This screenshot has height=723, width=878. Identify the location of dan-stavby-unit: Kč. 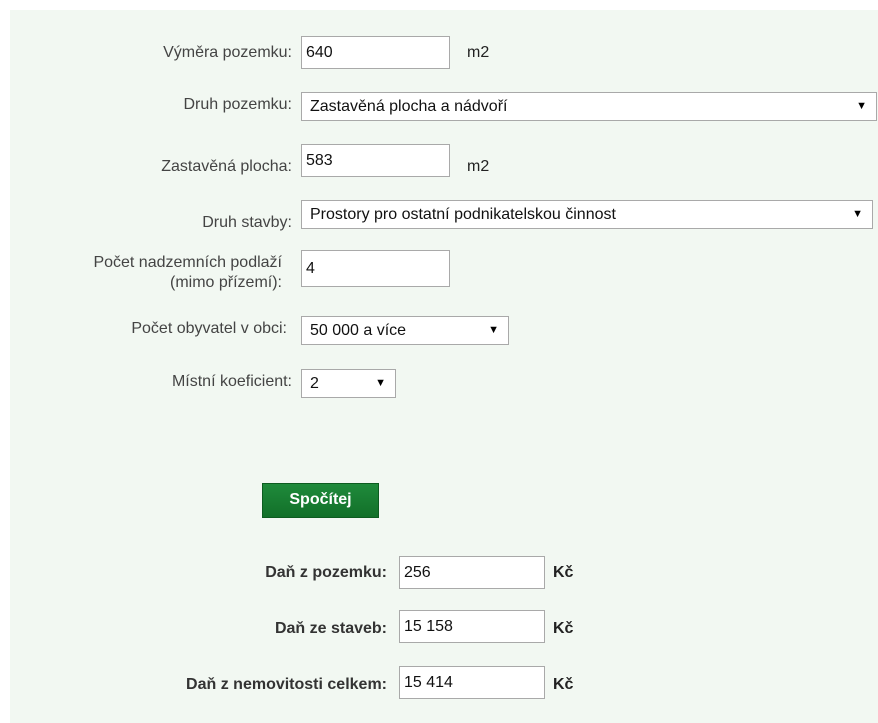
(563, 628).